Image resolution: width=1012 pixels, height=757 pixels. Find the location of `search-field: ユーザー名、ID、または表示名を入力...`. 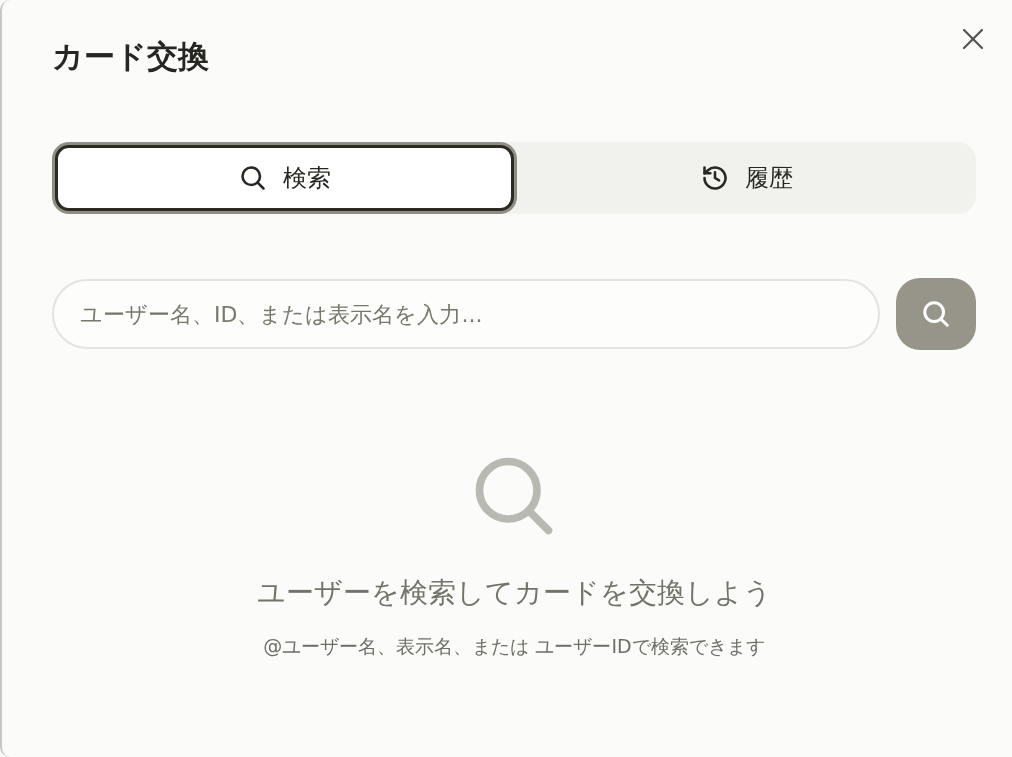

search-field: ユーザー名、ID、または表示名を入力... is located at coordinates (466, 314).